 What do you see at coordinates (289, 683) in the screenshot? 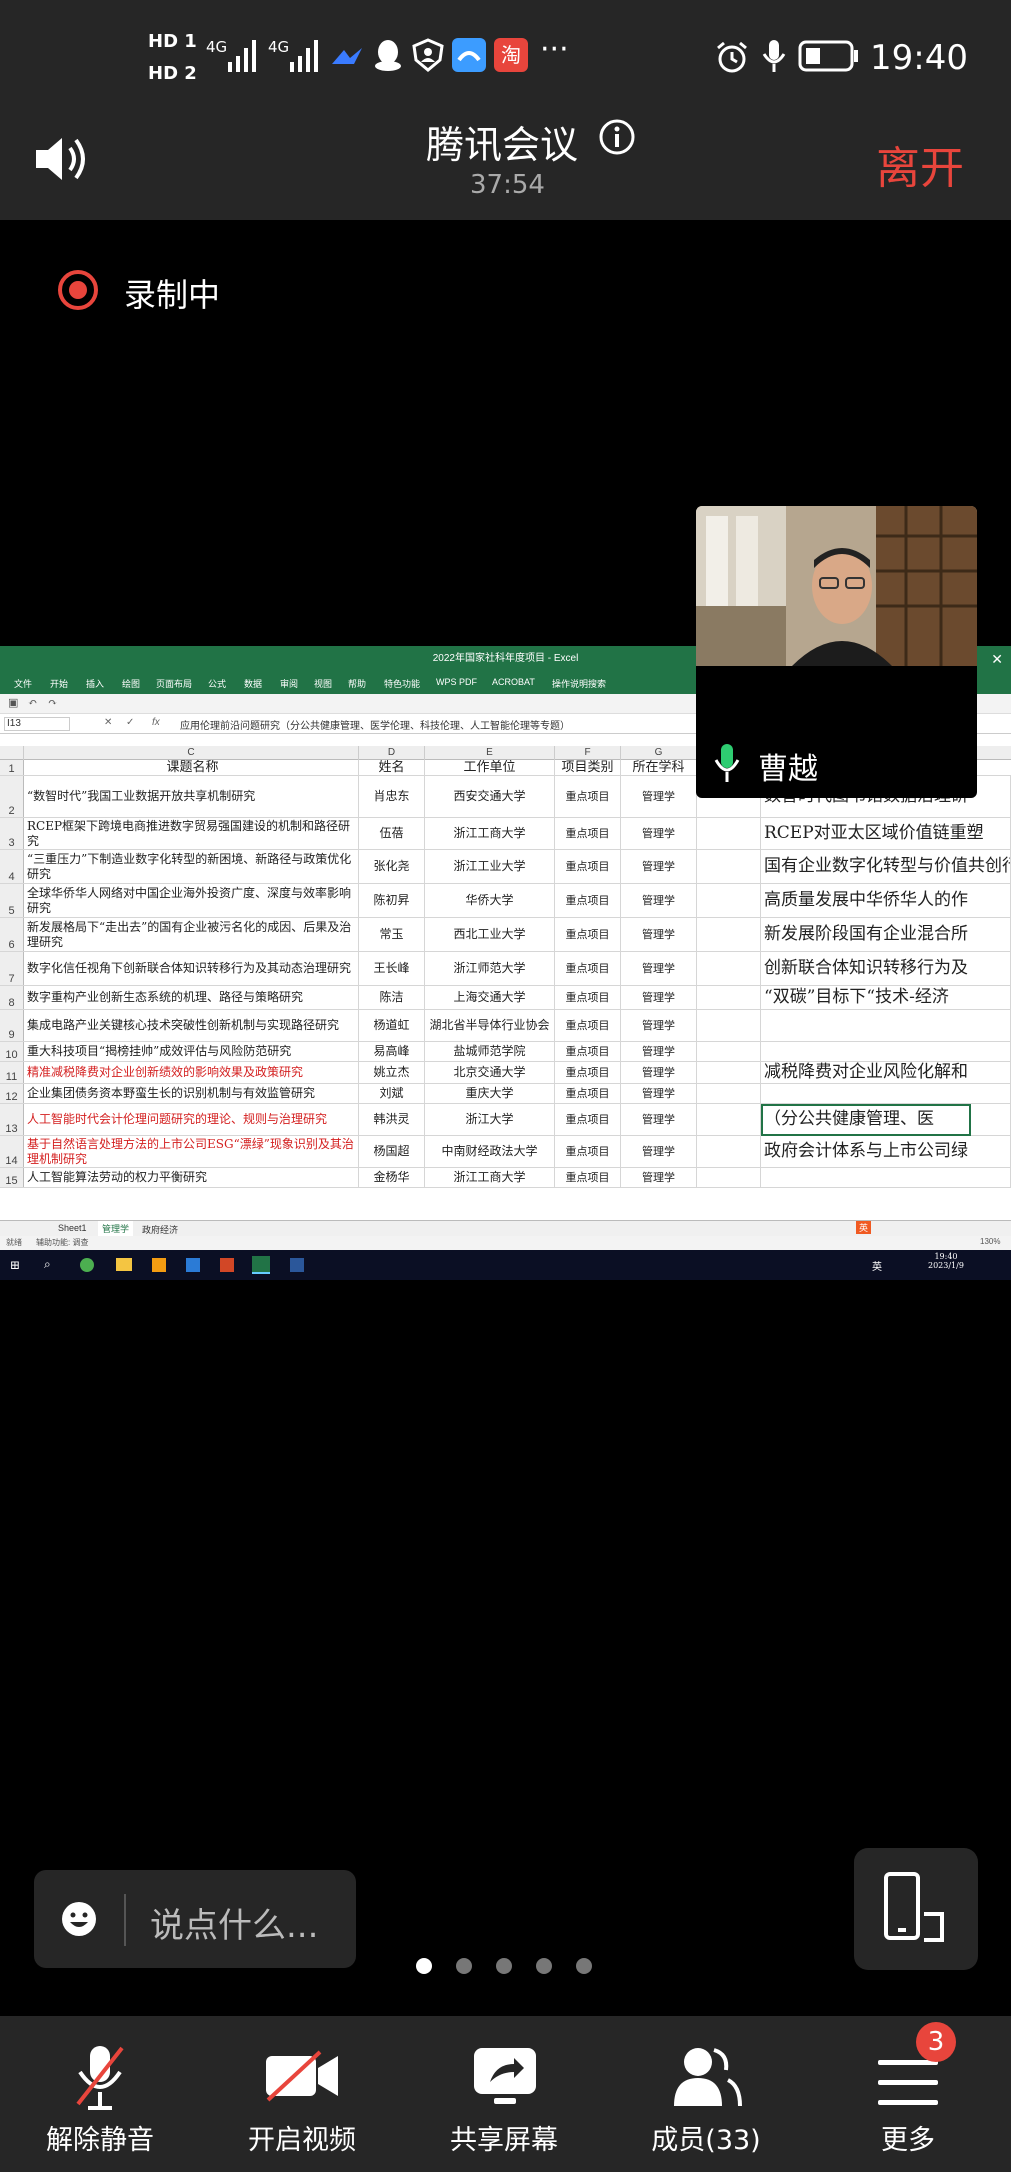
I see `menu-review: 审阅` at bounding box center [289, 683].